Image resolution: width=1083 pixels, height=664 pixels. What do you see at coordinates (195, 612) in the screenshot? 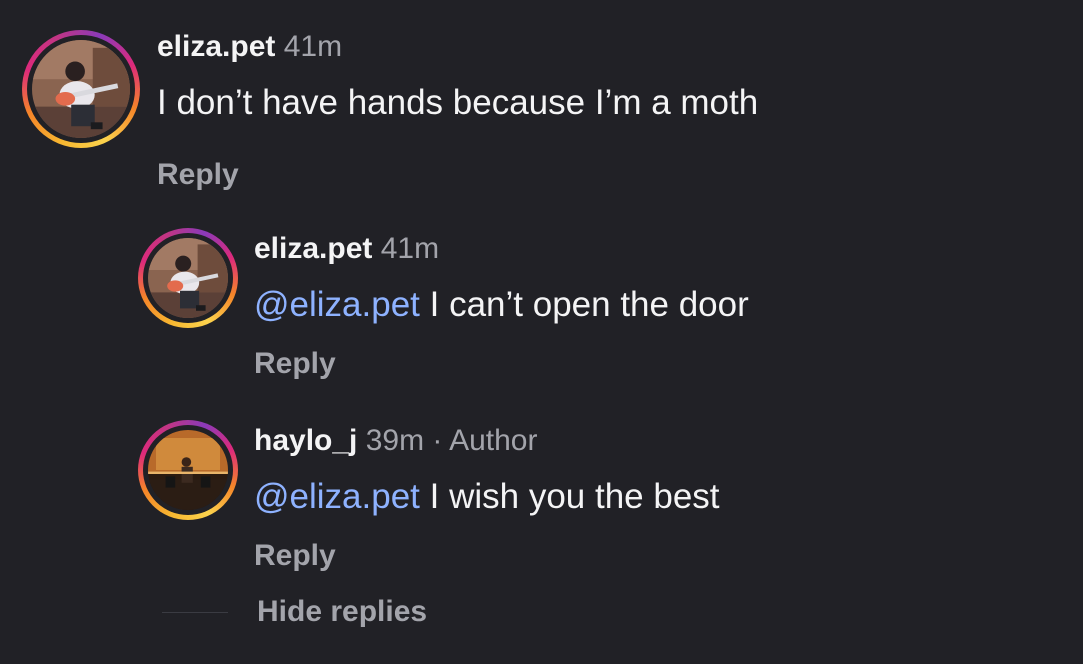
I see `replies-divider-line` at bounding box center [195, 612].